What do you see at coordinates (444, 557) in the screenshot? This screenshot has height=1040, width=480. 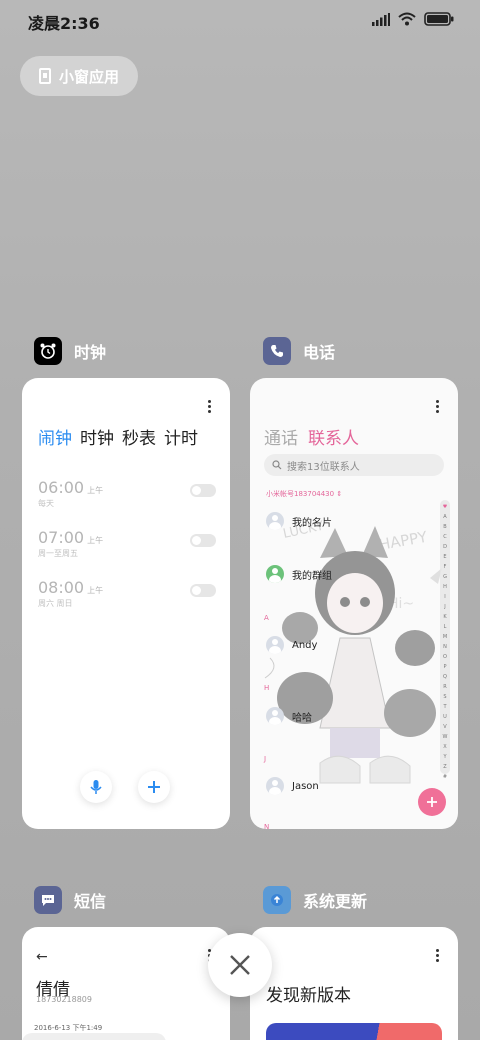 I see `alphabet-index-letter: E` at bounding box center [444, 557].